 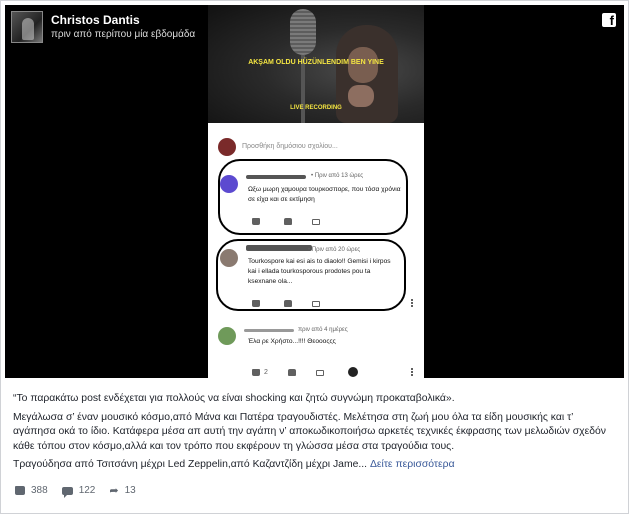 I want to click on facebook-icon: f, so click(x=609, y=20).